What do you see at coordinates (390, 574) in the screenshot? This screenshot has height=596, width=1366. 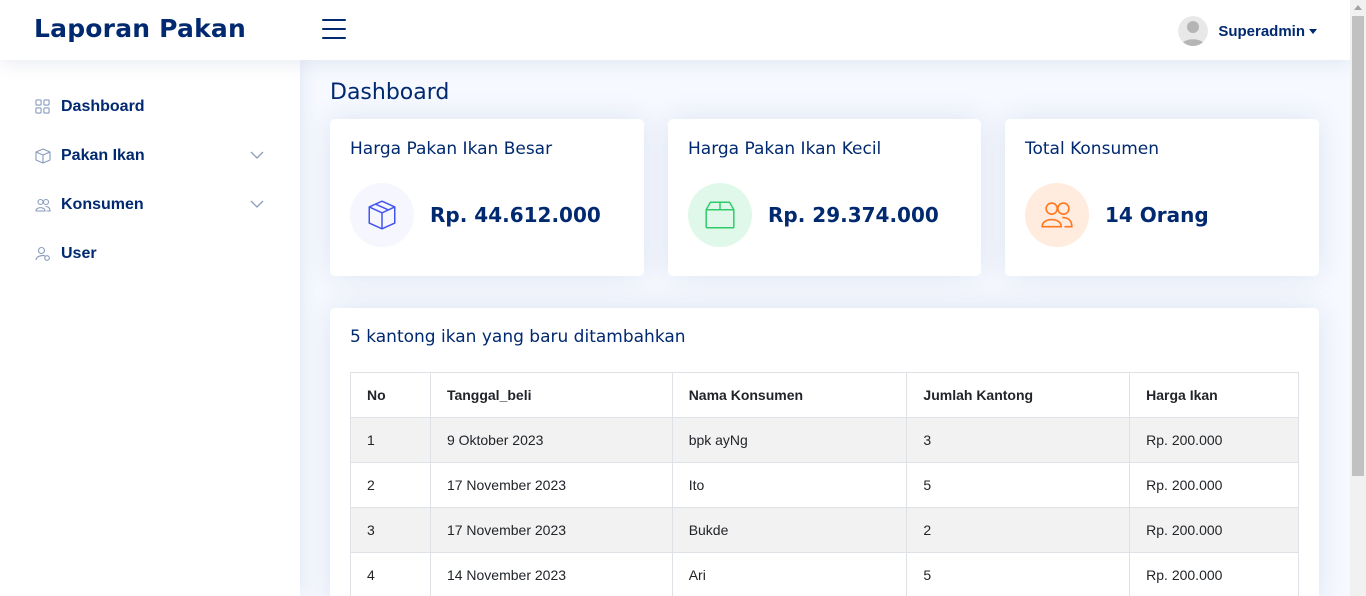 I see `table-cell: 4` at bounding box center [390, 574].